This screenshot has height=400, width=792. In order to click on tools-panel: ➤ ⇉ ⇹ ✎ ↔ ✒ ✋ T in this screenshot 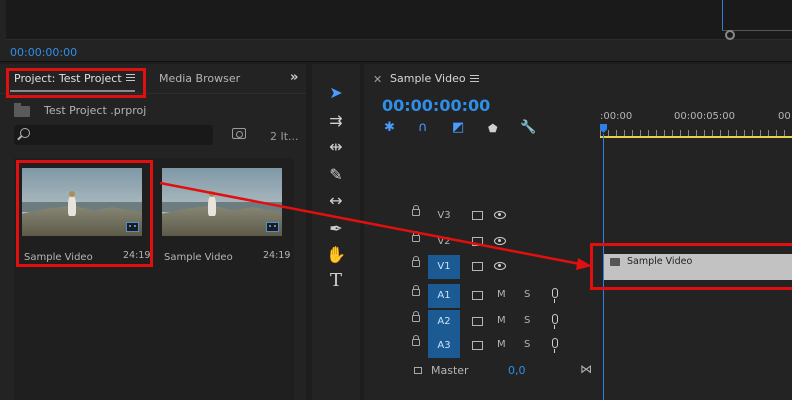, I will do `click(336, 232)`.